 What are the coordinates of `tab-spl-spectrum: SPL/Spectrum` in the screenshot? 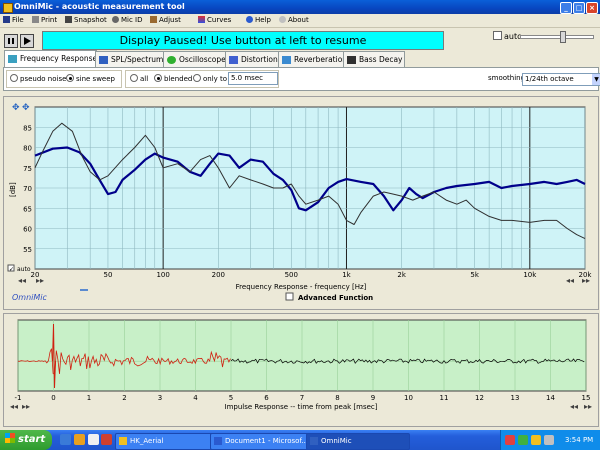 It's located at (130, 59).